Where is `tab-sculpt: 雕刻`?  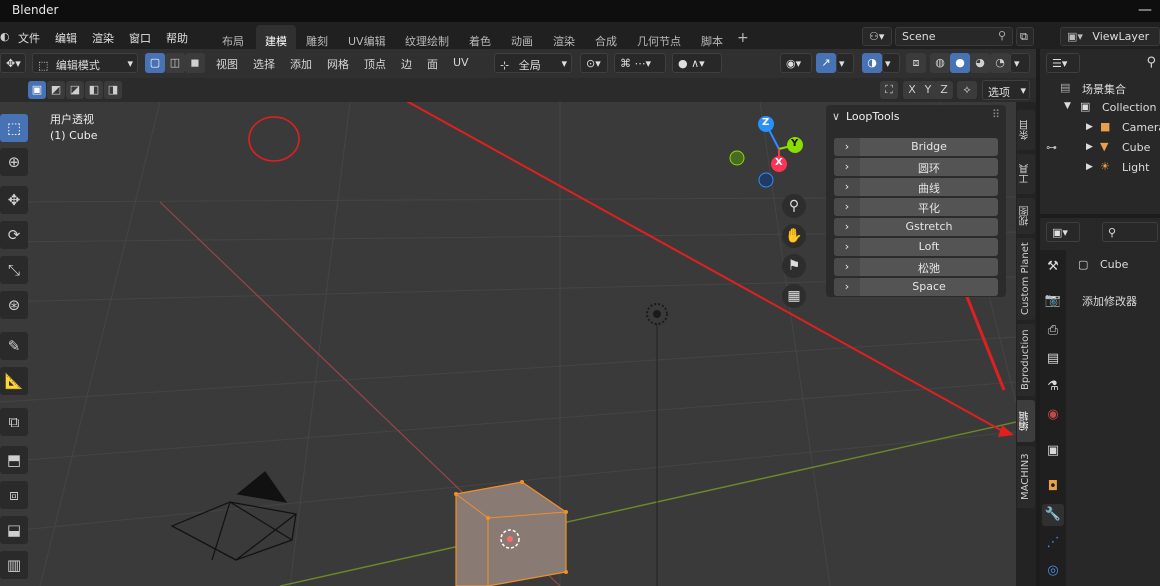 tab-sculpt: 雕刻 is located at coordinates (317, 37).